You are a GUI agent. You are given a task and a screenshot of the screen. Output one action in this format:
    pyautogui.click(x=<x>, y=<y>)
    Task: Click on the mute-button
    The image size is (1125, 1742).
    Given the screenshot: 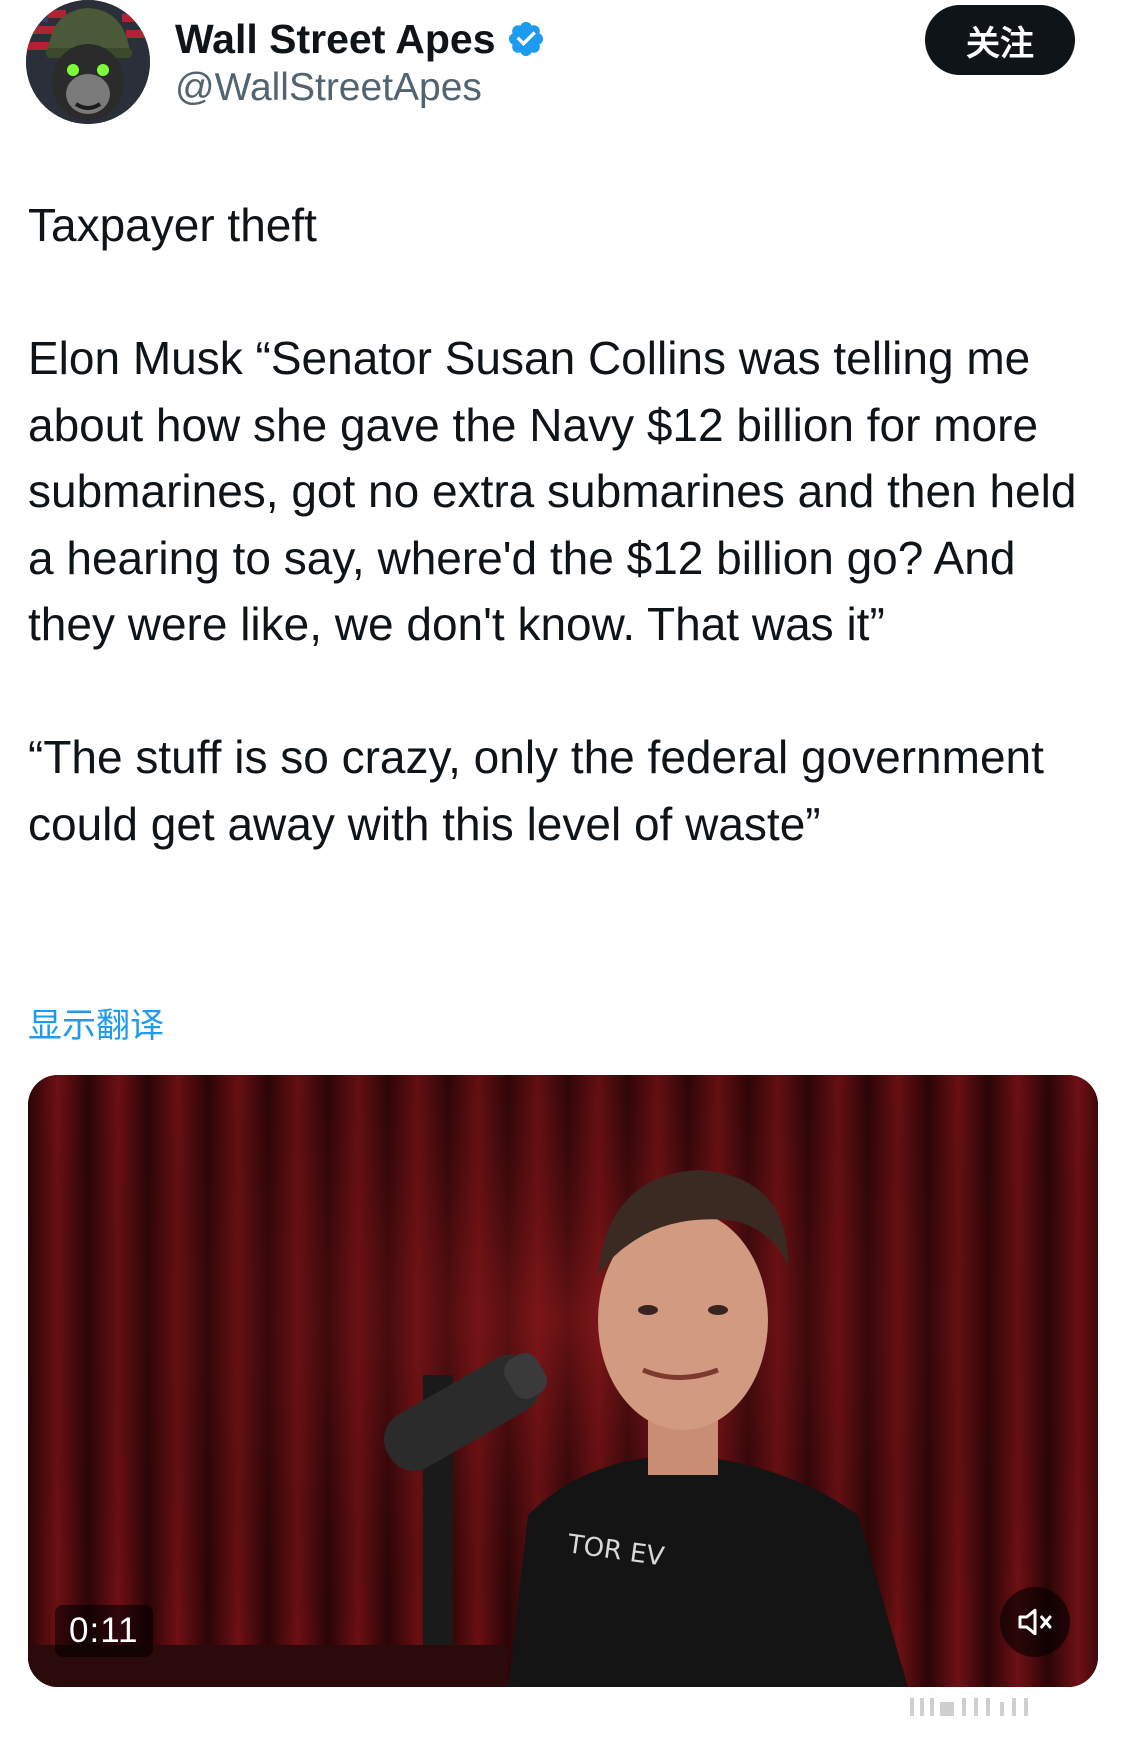 What is the action you would take?
    pyautogui.click(x=1035, y=1622)
    